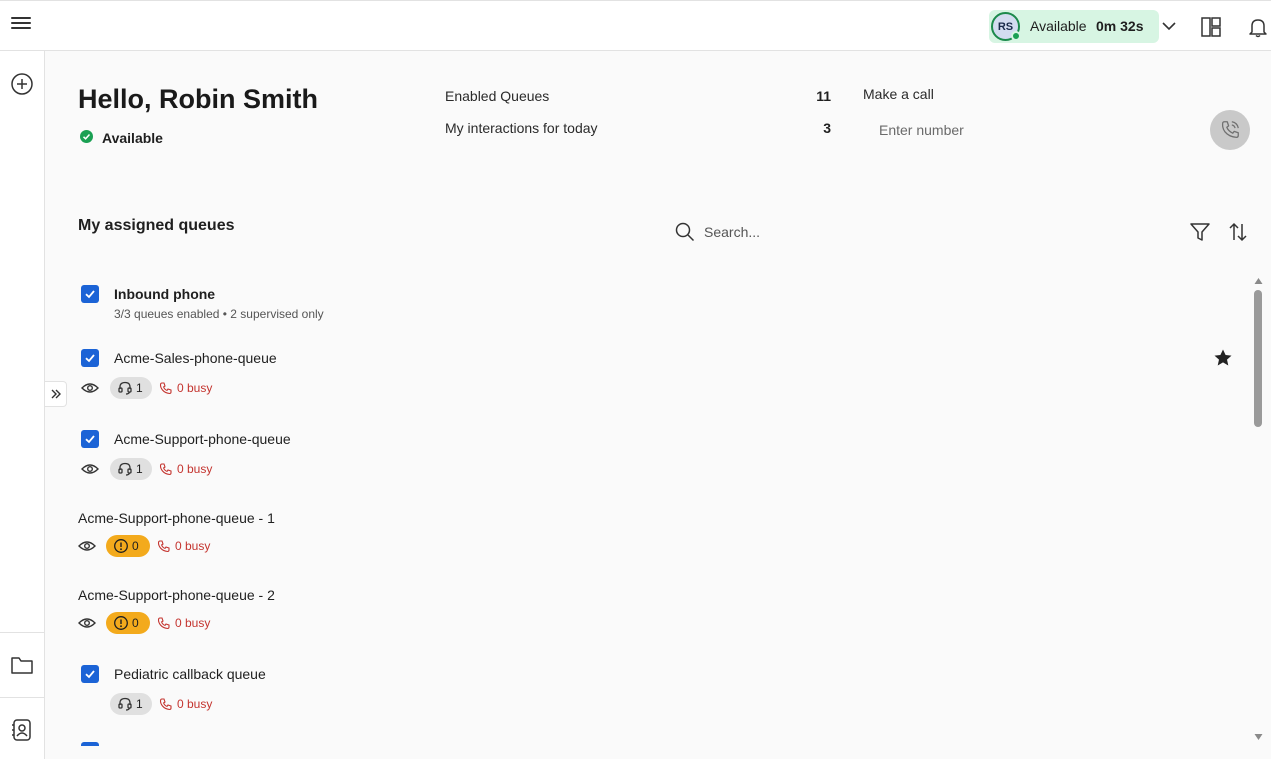 The width and height of the screenshot is (1271, 759). What do you see at coordinates (1031, 130) in the screenshot?
I see `phone-number-input` at bounding box center [1031, 130].